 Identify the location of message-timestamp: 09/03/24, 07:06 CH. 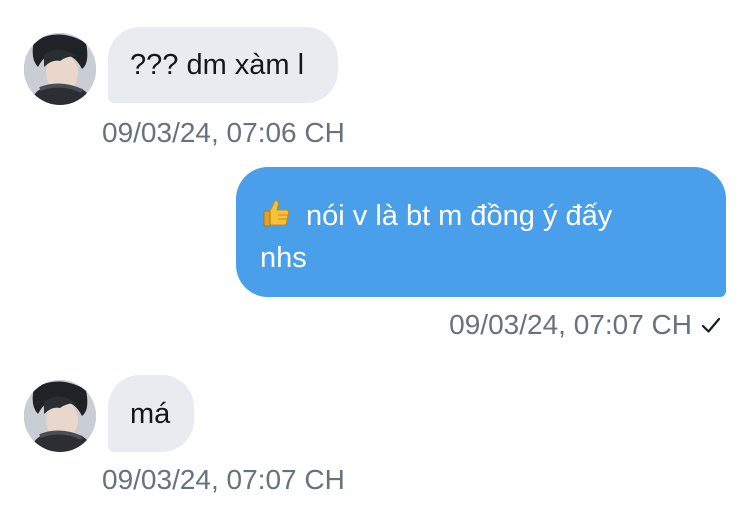
(223, 132).